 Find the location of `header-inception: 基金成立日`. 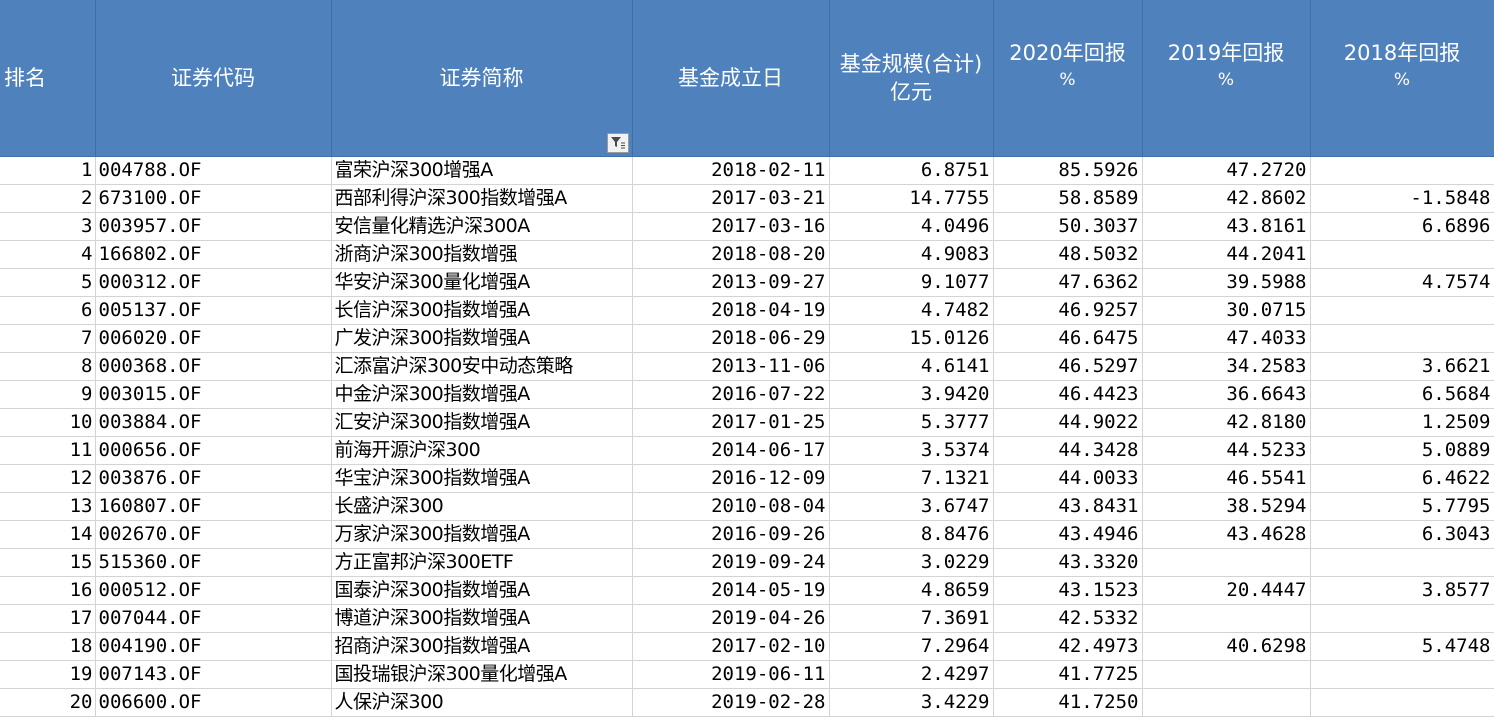

header-inception: 基金成立日 is located at coordinates (731, 78).